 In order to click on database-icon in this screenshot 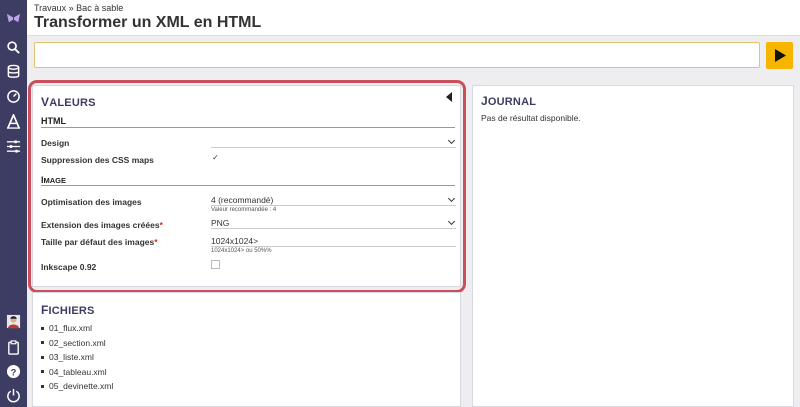, I will do `click(13, 71)`.